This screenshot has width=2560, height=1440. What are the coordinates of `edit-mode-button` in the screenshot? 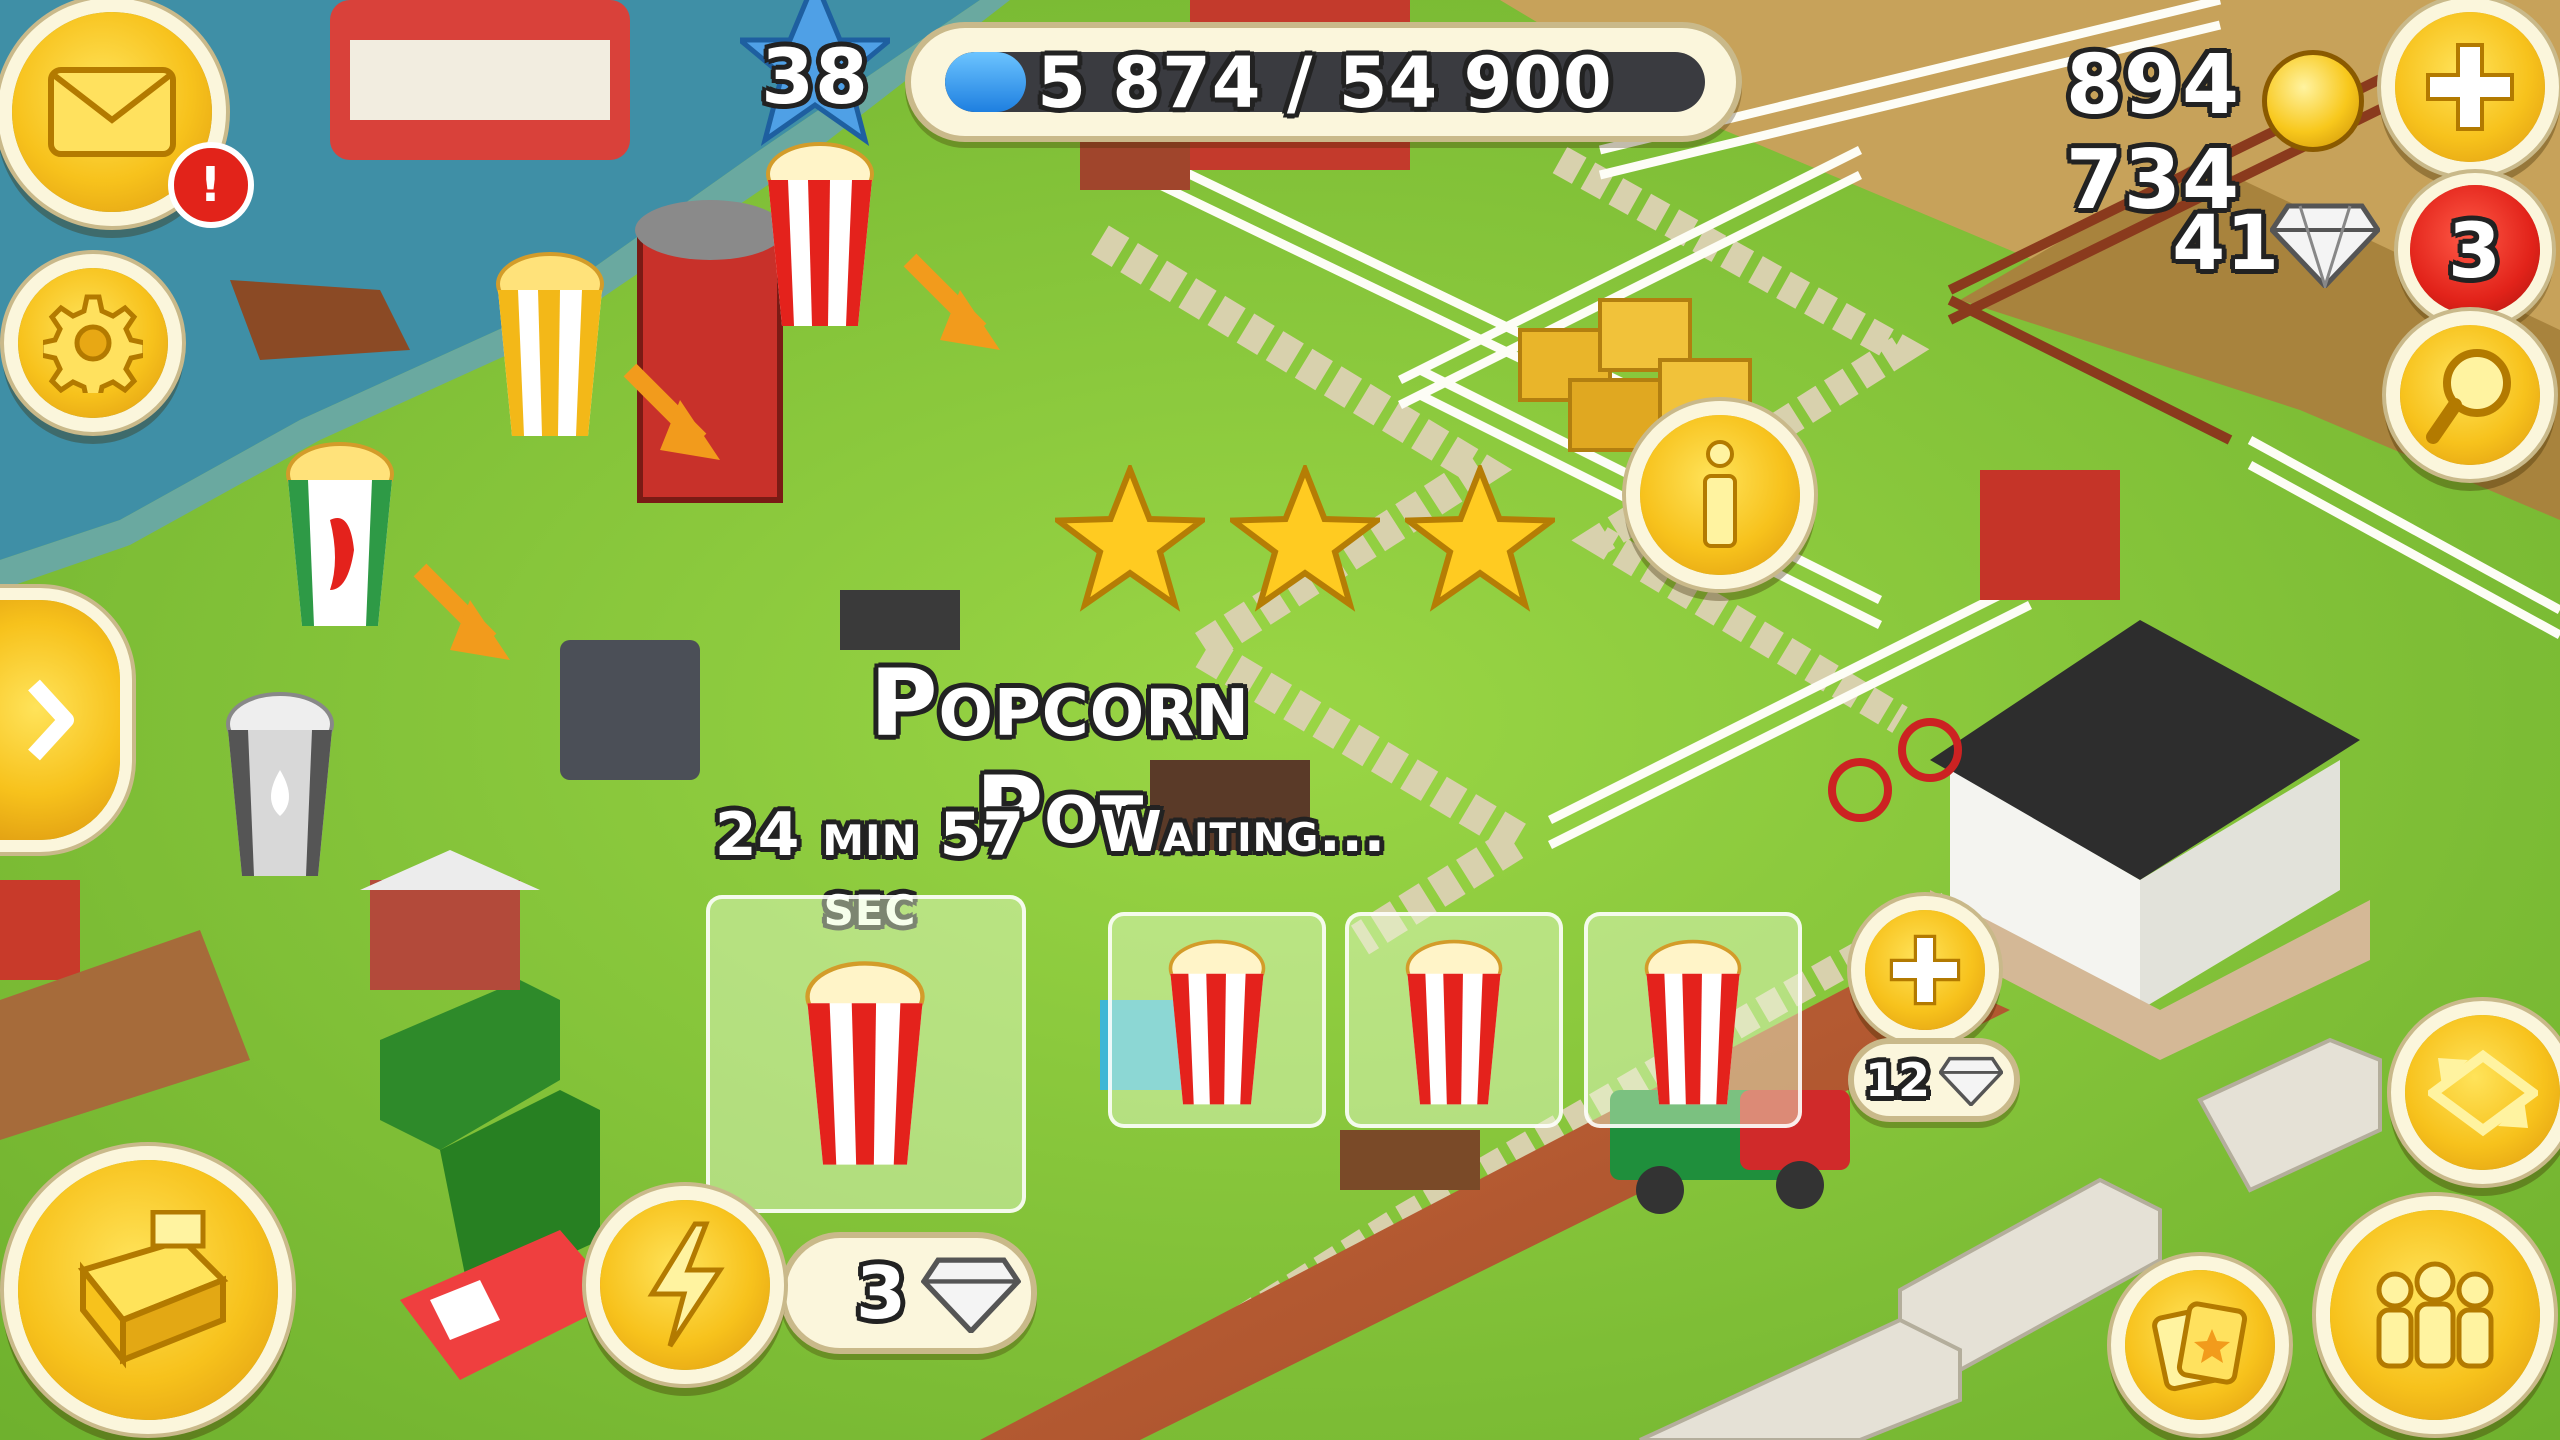 It's located at (2482, 1092).